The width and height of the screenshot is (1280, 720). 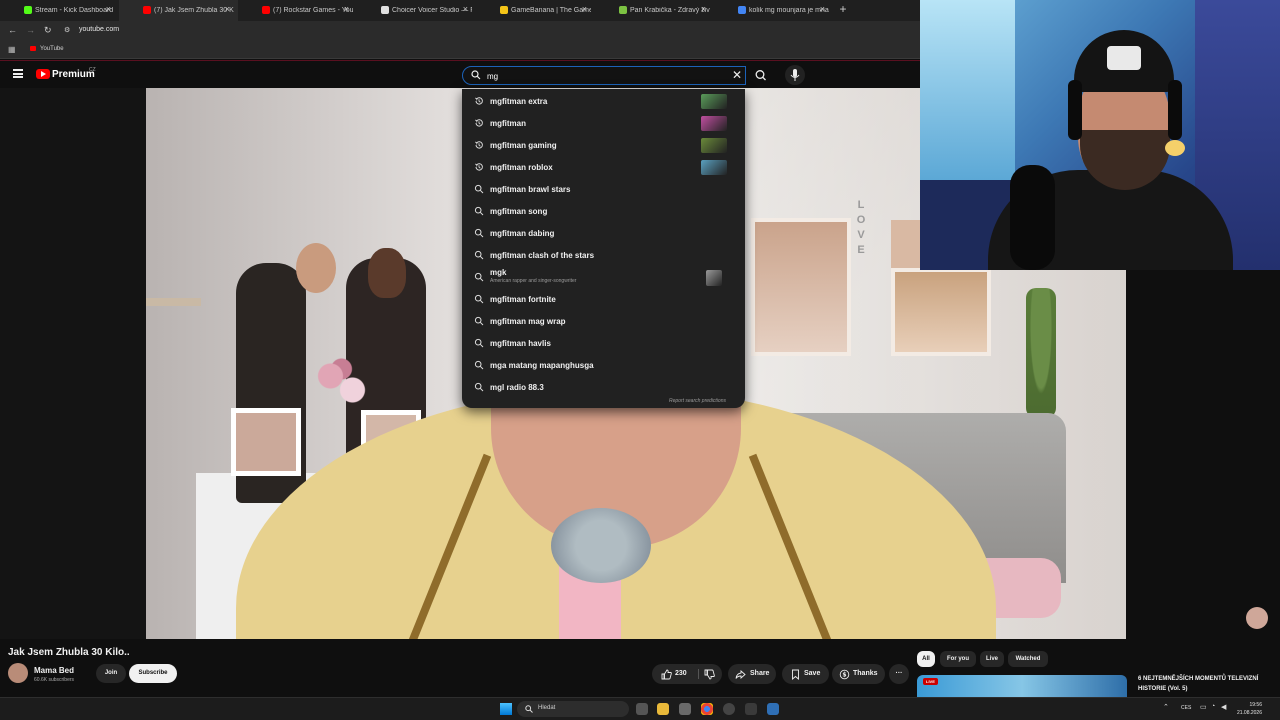 I want to click on task-view-icon, so click(x=642, y=709).